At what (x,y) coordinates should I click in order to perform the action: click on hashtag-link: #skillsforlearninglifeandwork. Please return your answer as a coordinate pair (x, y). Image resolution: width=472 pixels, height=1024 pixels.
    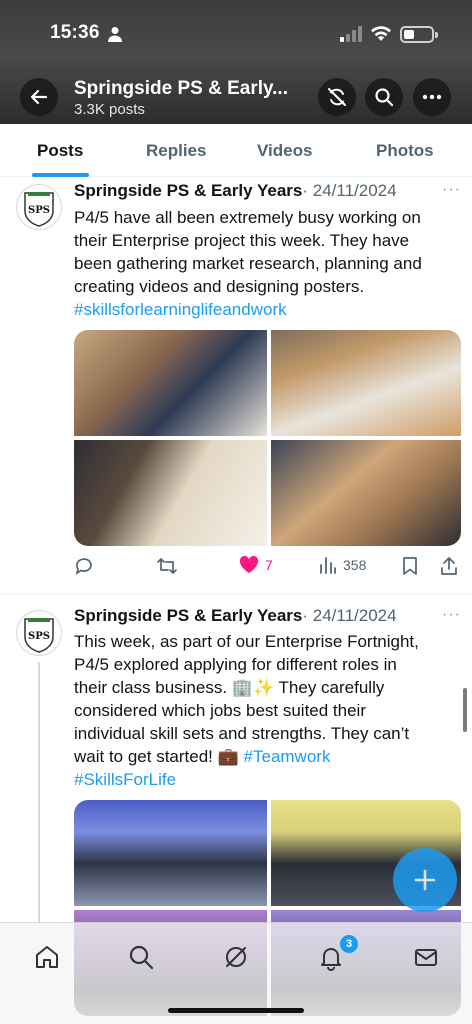
    Looking at the image, I should click on (265, 309).